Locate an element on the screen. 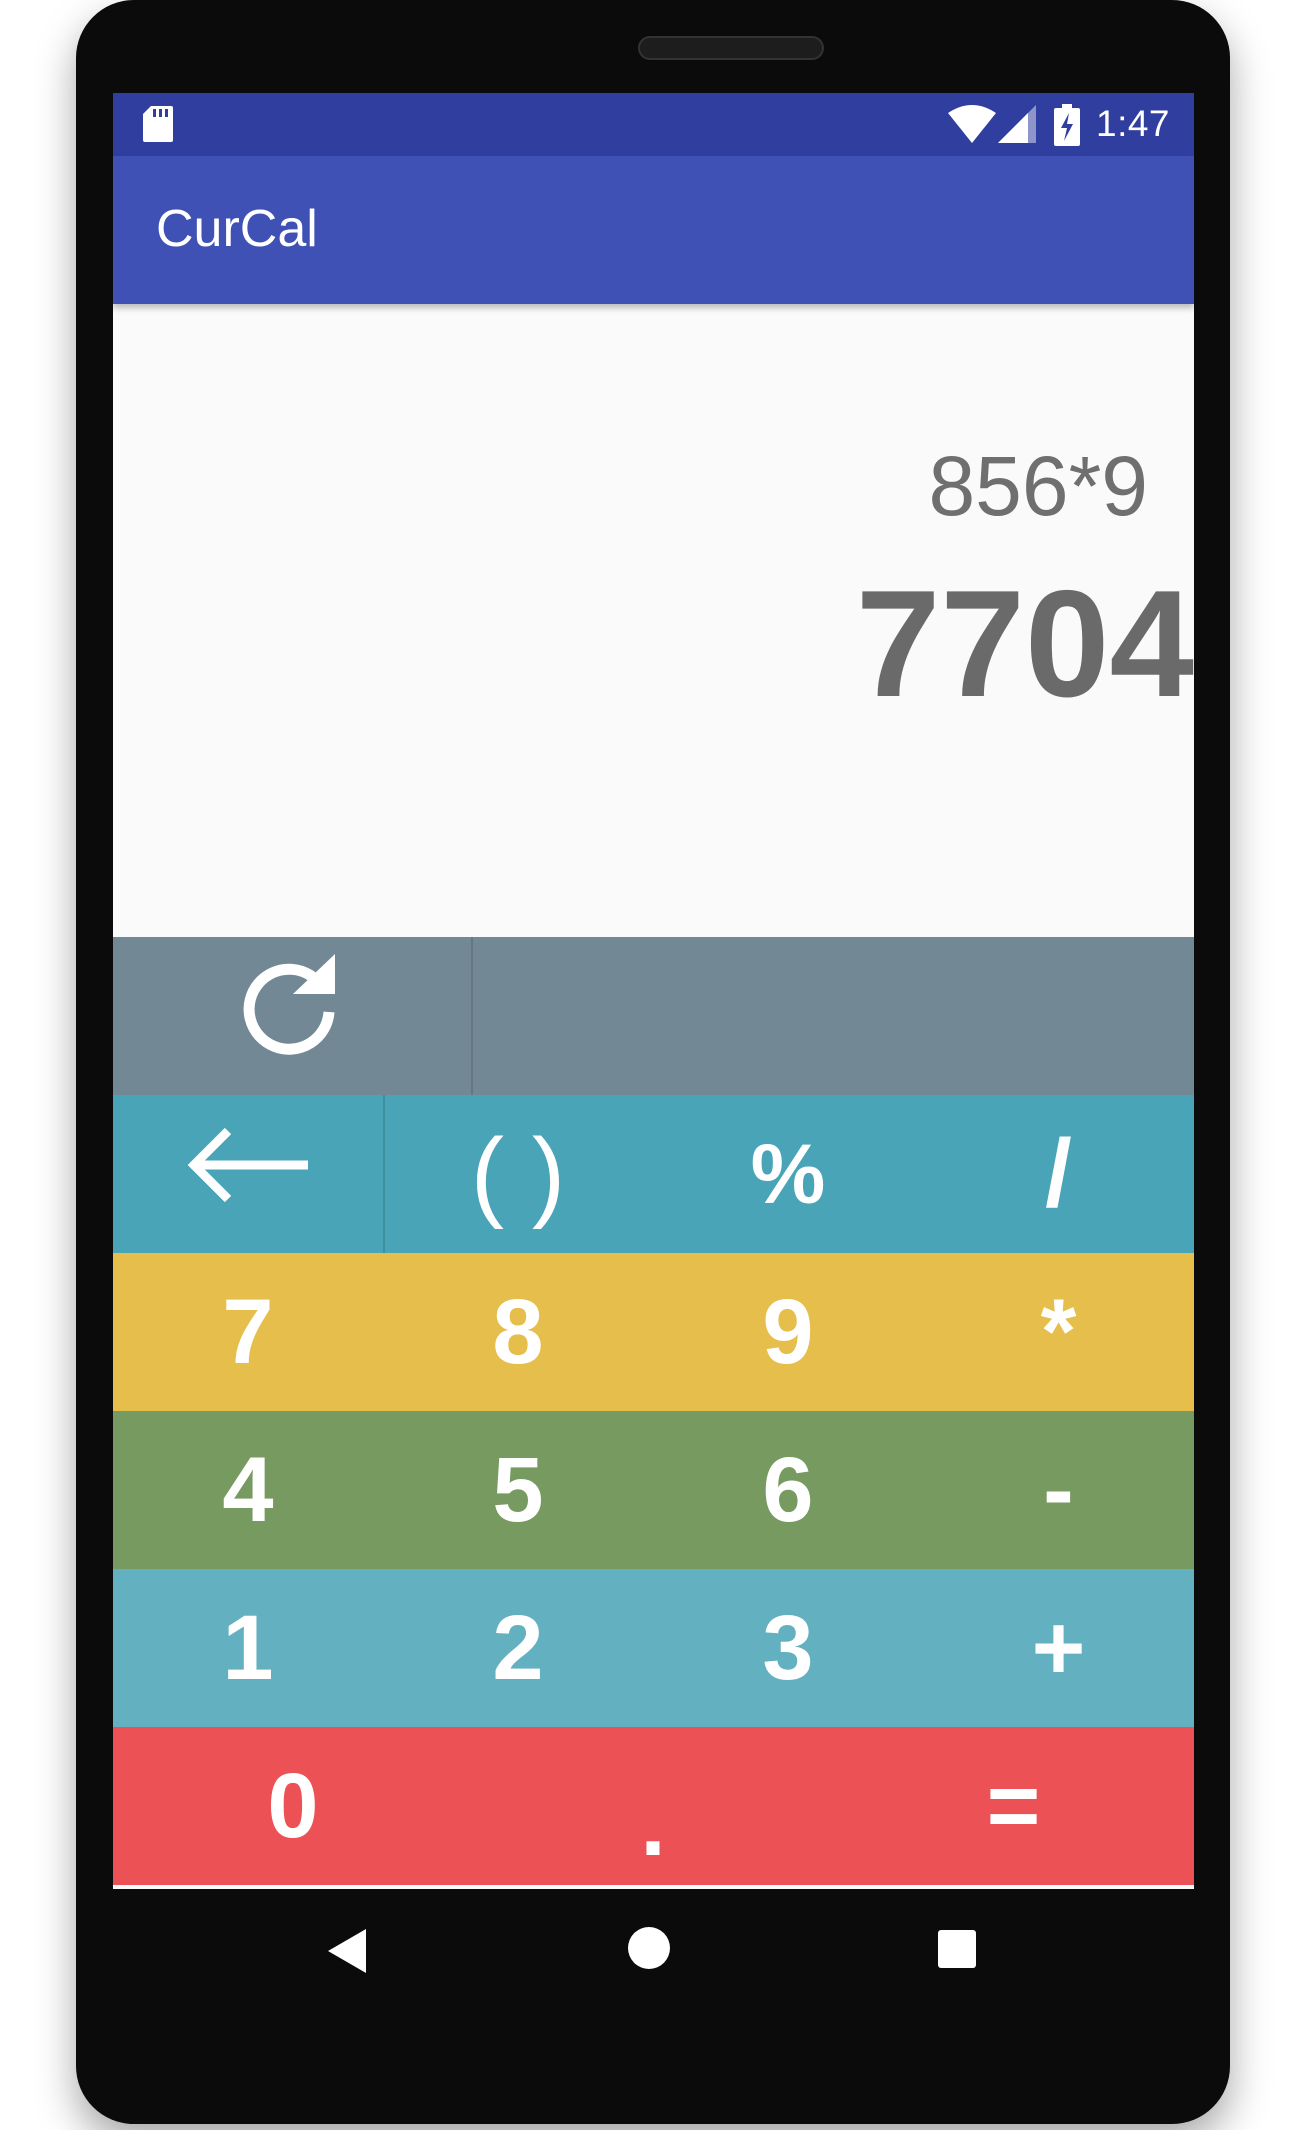 This screenshot has height=2130, width=1305. parentheses-button: ( ) is located at coordinates (518, 1174).